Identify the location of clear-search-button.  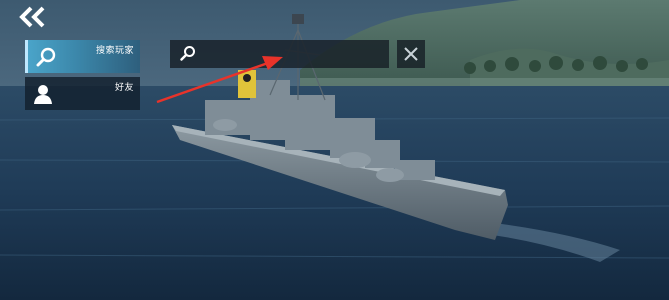
(411, 54).